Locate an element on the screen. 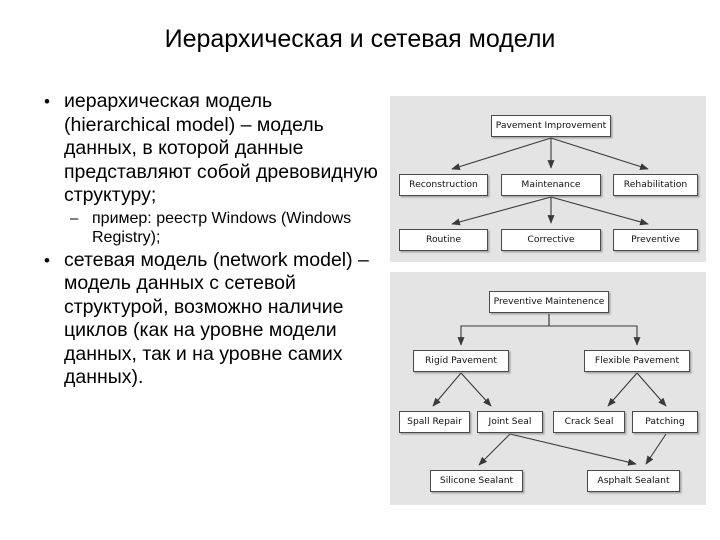 This screenshot has height=540, width=720. node-label: Maintenance is located at coordinates (551, 184).